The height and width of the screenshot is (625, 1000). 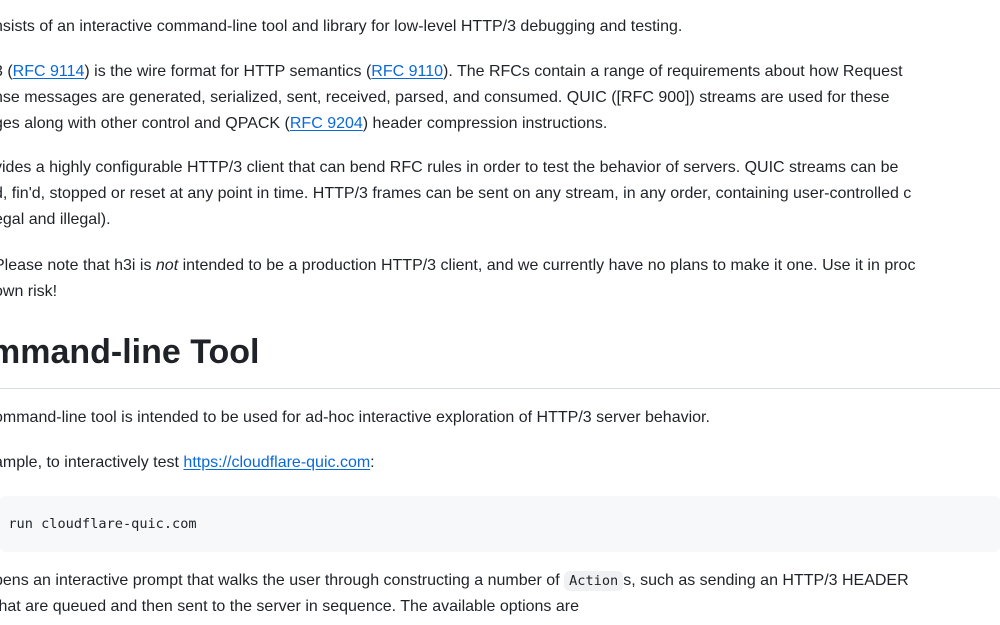 I want to click on rfc-text-line3b: ) header compression instructions., so click(x=485, y=123).